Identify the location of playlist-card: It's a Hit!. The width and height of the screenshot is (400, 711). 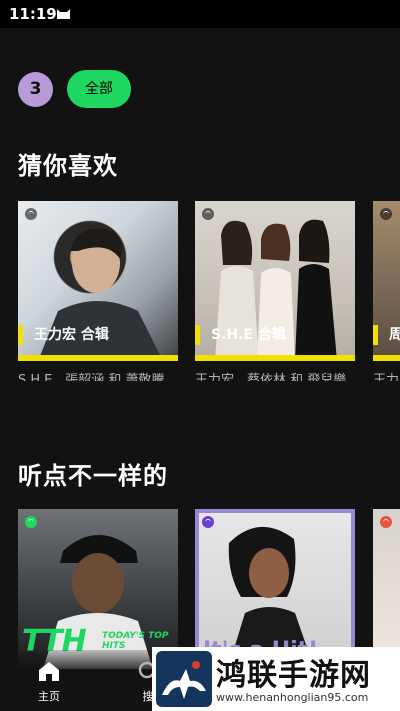
(275, 589).